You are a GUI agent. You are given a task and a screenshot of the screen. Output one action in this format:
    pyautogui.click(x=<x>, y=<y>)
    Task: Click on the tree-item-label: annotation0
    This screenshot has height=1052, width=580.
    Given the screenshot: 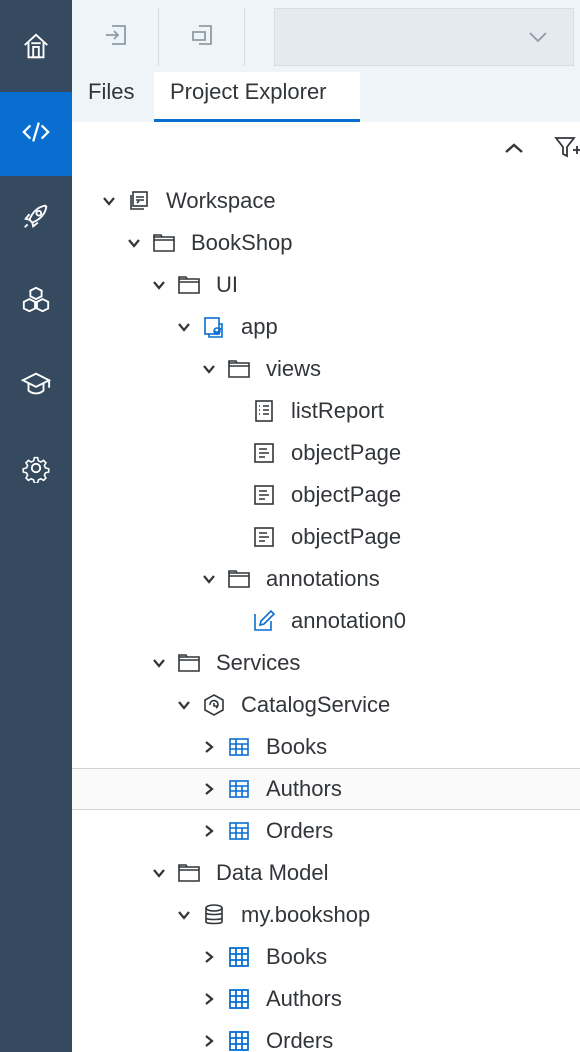 What is the action you would take?
    pyautogui.click(x=348, y=620)
    